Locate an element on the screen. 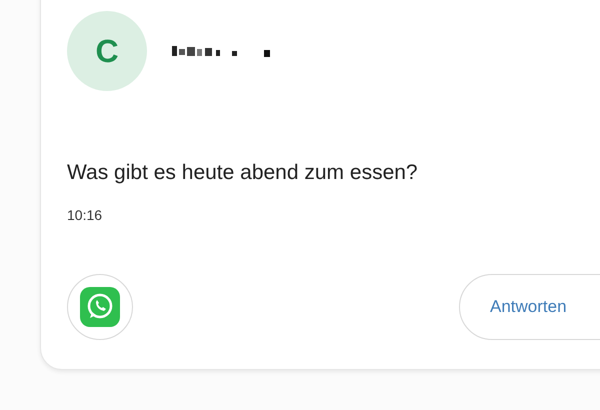 The height and width of the screenshot is (410, 600). chat-icon is located at coordinates (100, 306).